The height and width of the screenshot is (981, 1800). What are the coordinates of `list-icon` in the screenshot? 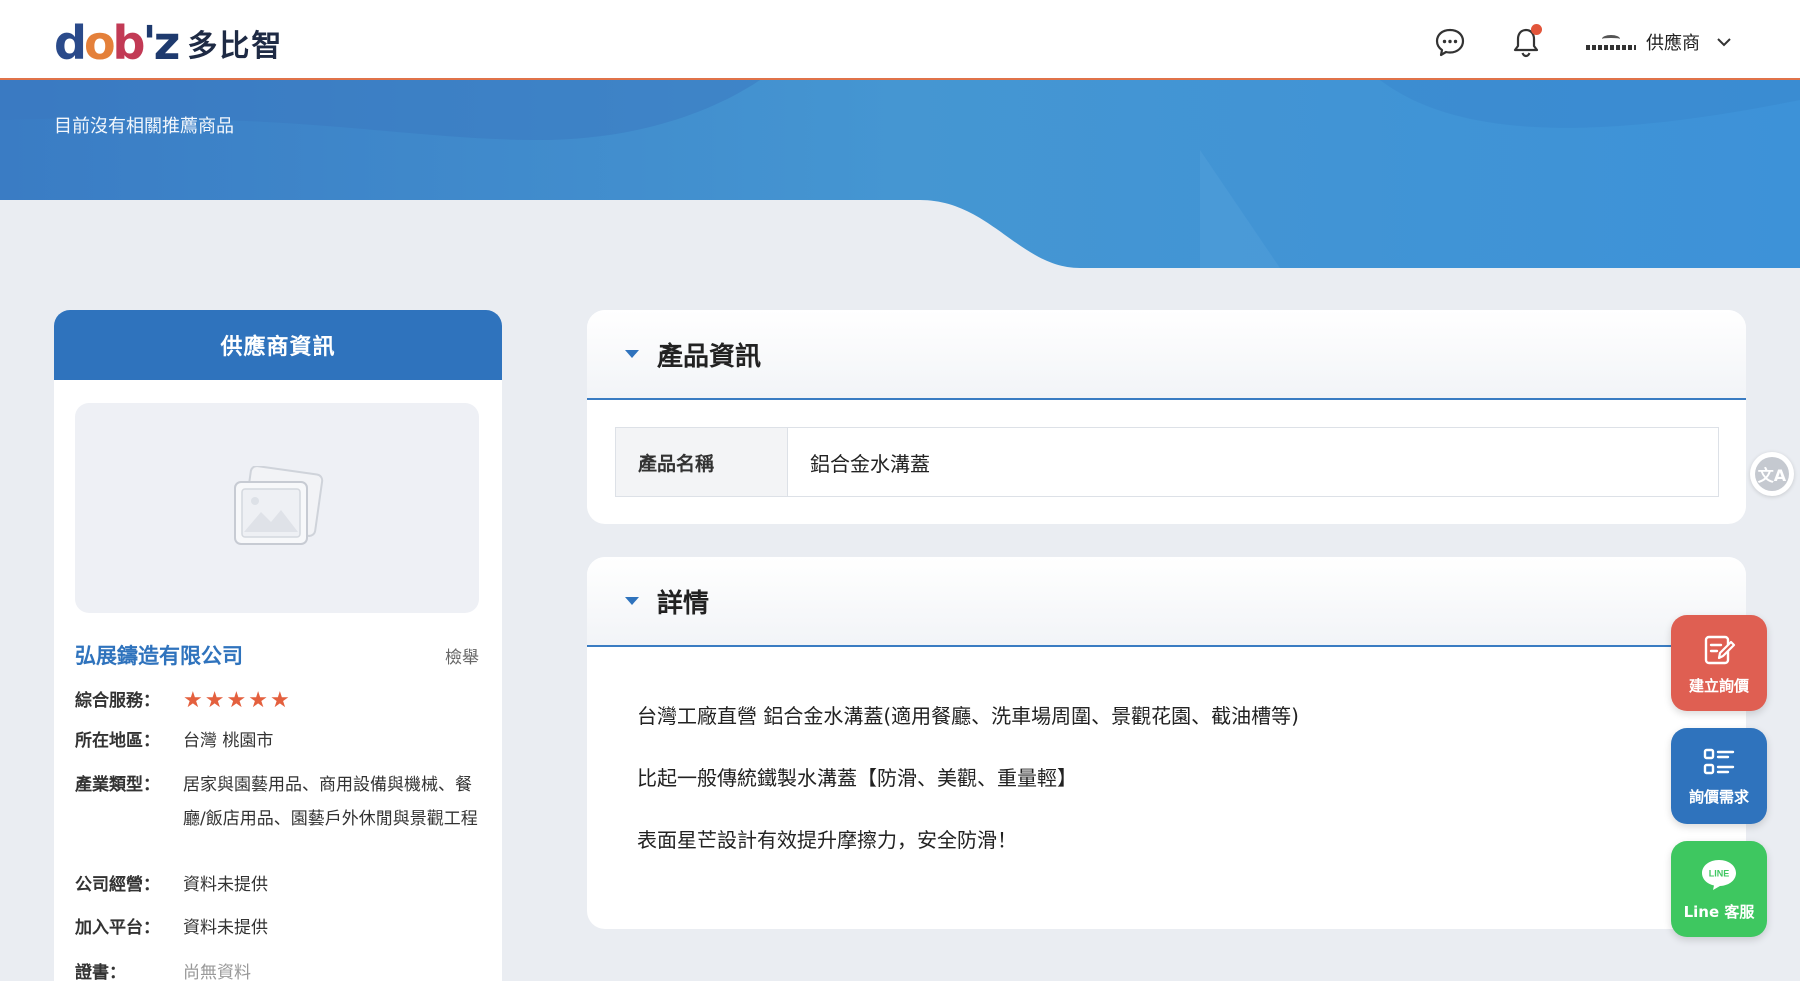 It's located at (1719, 761).